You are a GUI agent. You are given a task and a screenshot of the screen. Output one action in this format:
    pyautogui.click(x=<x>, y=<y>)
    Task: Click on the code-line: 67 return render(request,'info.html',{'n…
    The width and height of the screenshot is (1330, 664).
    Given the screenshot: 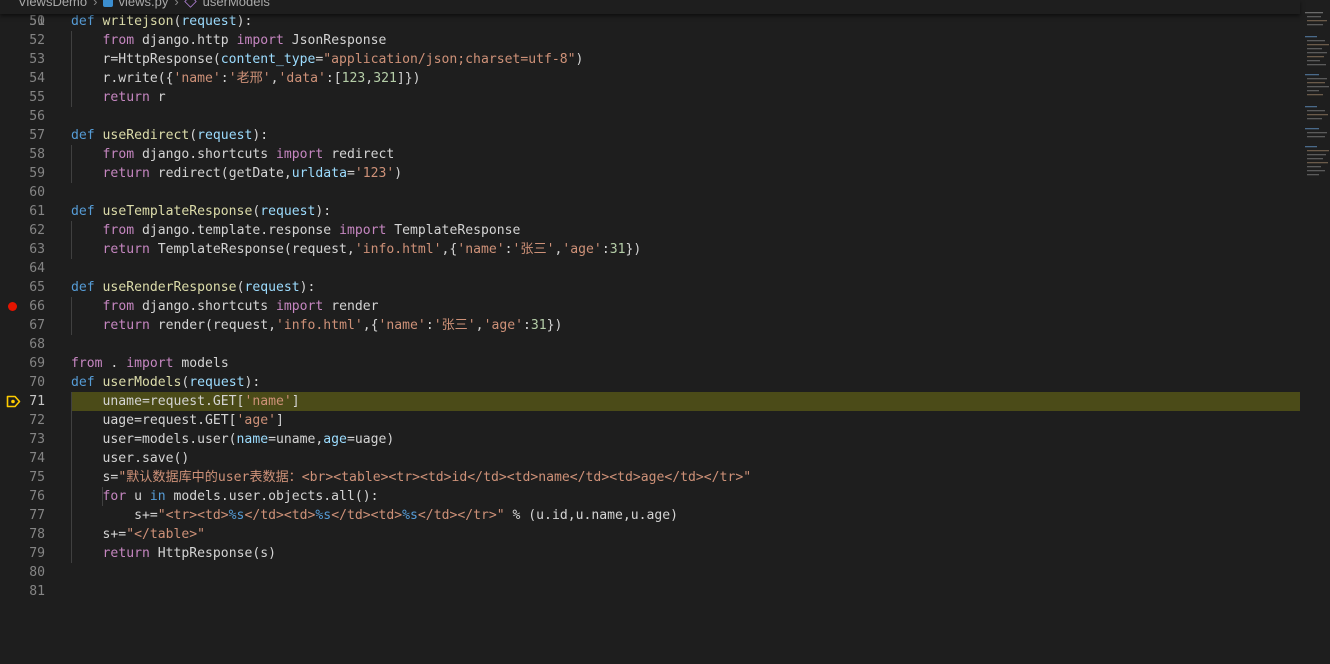 What is the action you would take?
    pyautogui.click(x=650, y=325)
    